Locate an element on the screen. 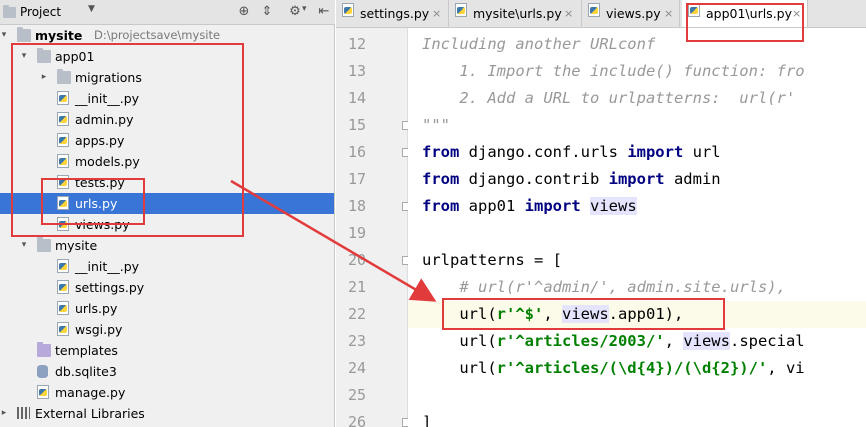 The image size is (866, 427). line-number: 16 is located at coordinates (356, 152).